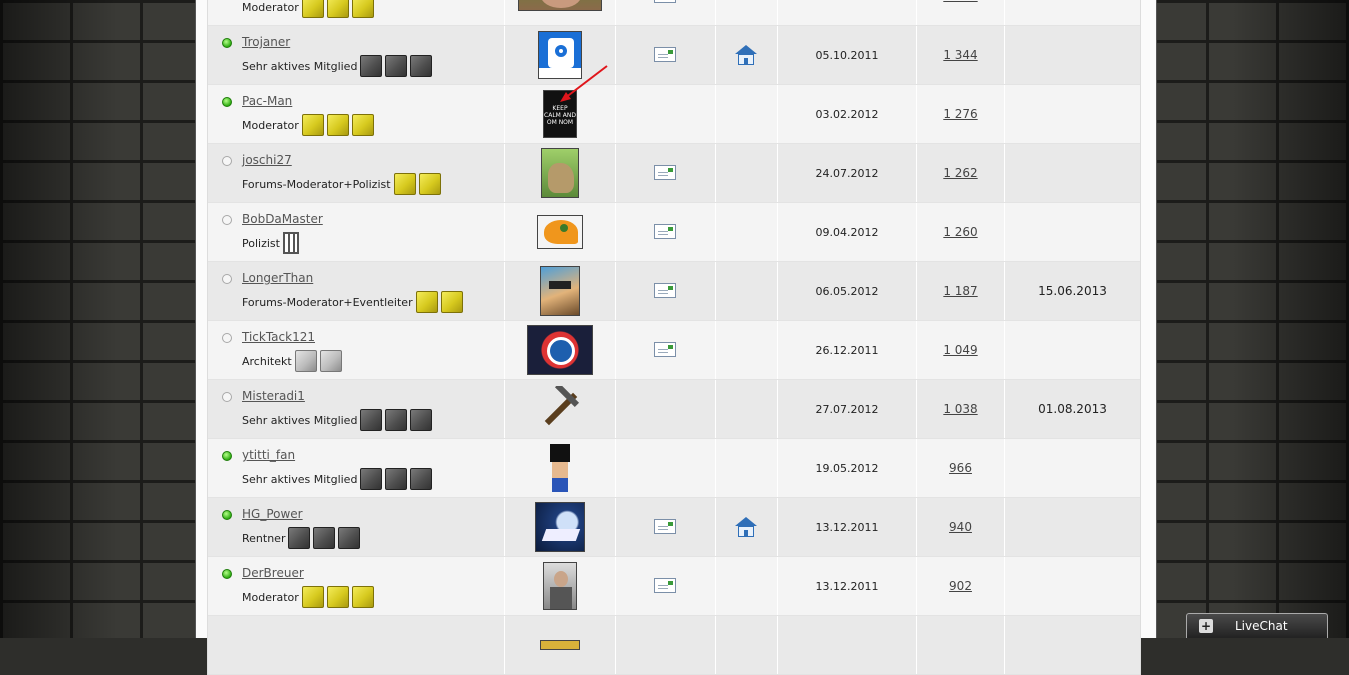 Image resolution: width=1349 pixels, height=675 pixels. I want to click on user-cell: joschi27 Forums-Moderator+Polizist, so click(356, 173).